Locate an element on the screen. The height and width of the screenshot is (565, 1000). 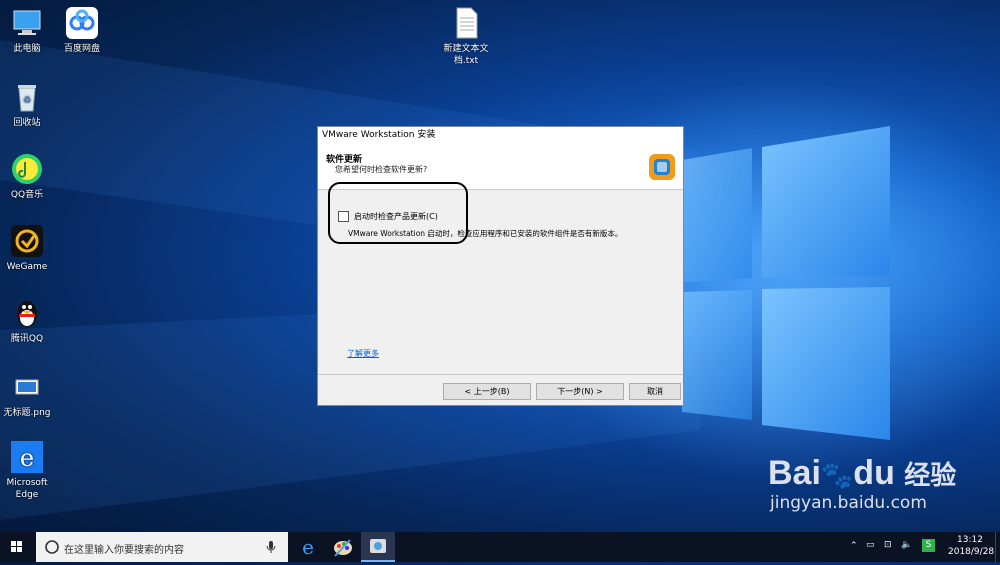
desktop-icon-baidu-netdisk: 百度网盘 is located at coordinates (82, 30).